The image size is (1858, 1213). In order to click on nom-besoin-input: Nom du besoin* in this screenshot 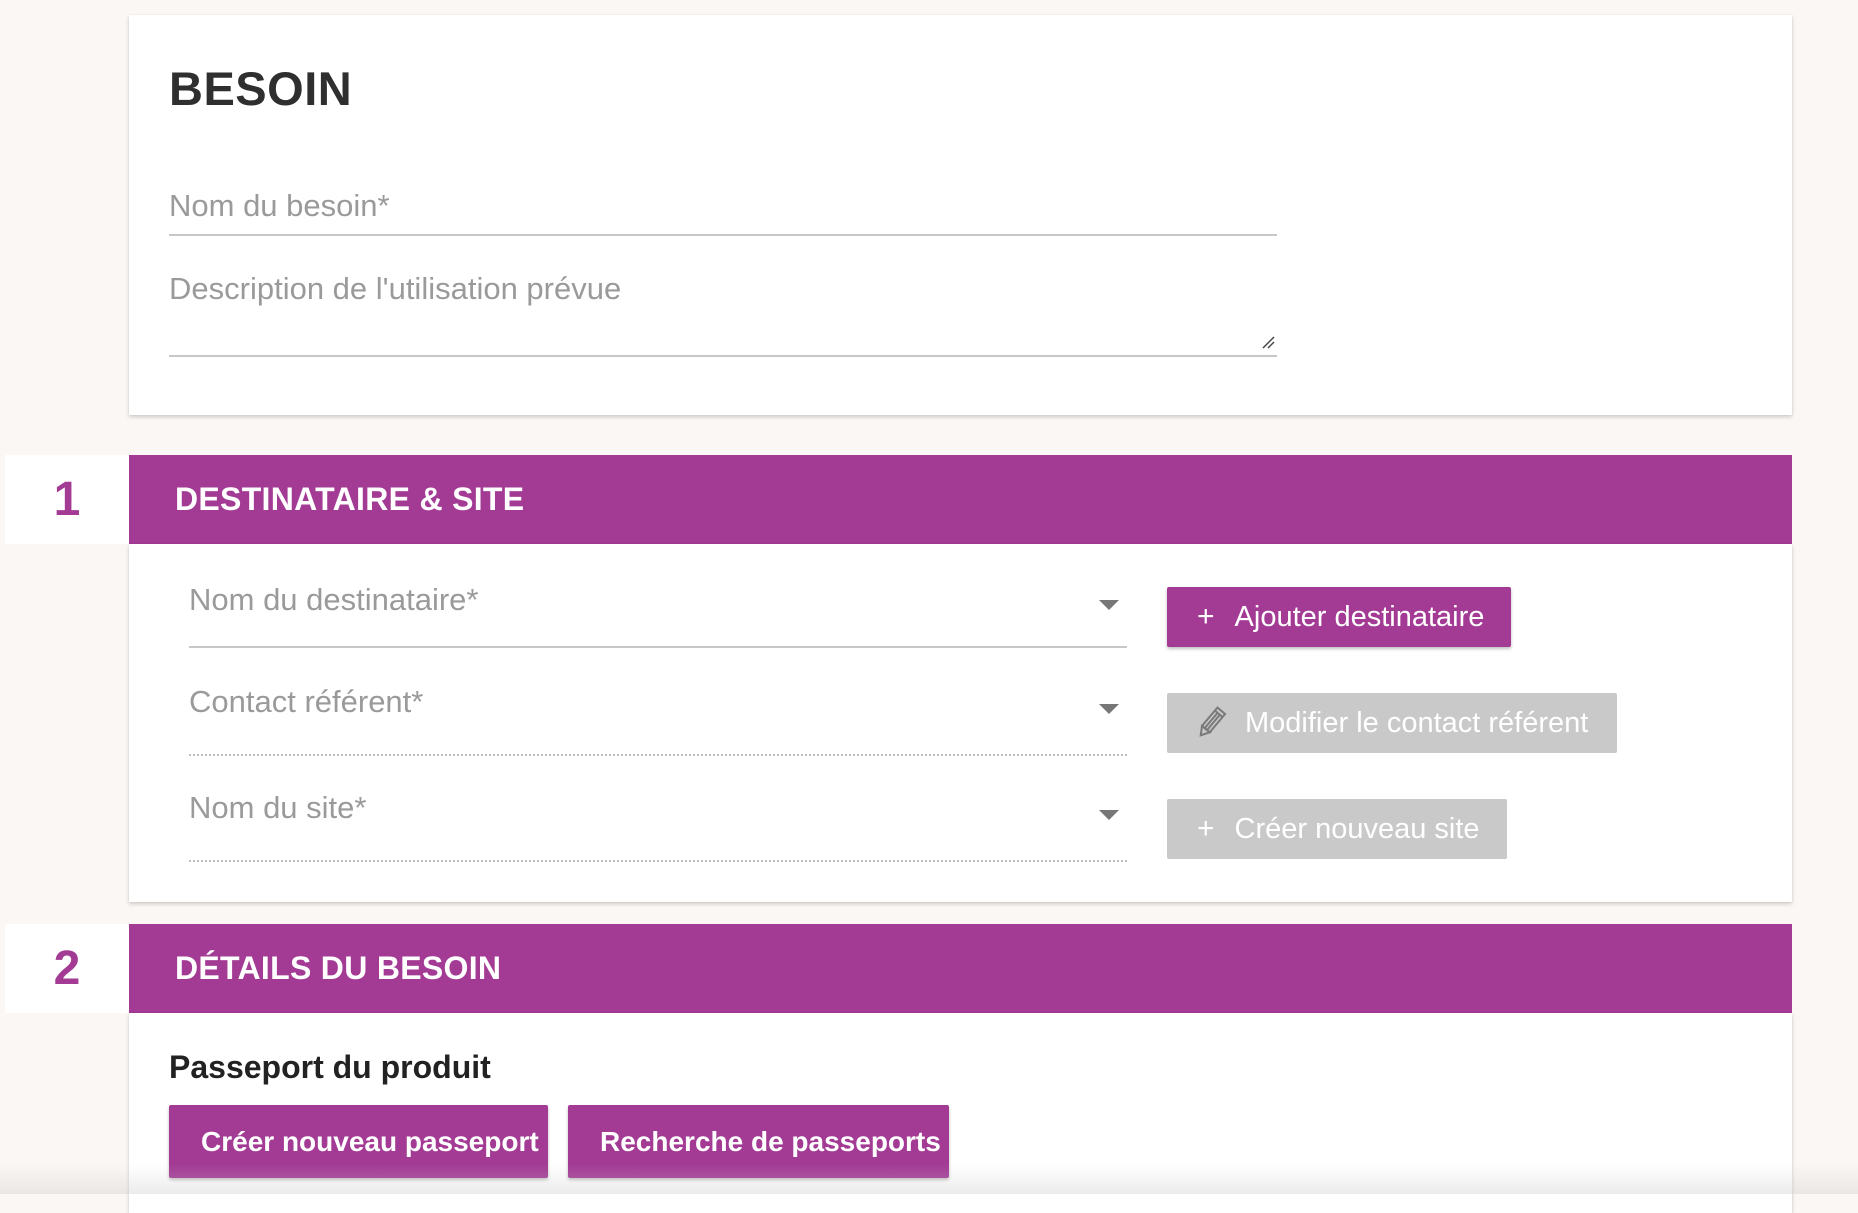, I will do `click(723, 205)`.